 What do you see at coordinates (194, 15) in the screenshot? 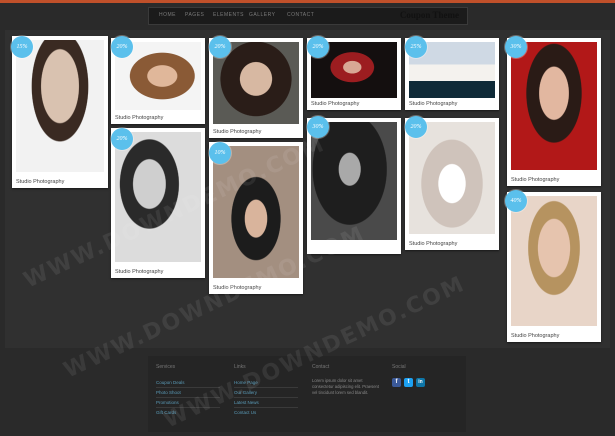
I see `nav-pages: PAGES` at bounding box center [194, 15].